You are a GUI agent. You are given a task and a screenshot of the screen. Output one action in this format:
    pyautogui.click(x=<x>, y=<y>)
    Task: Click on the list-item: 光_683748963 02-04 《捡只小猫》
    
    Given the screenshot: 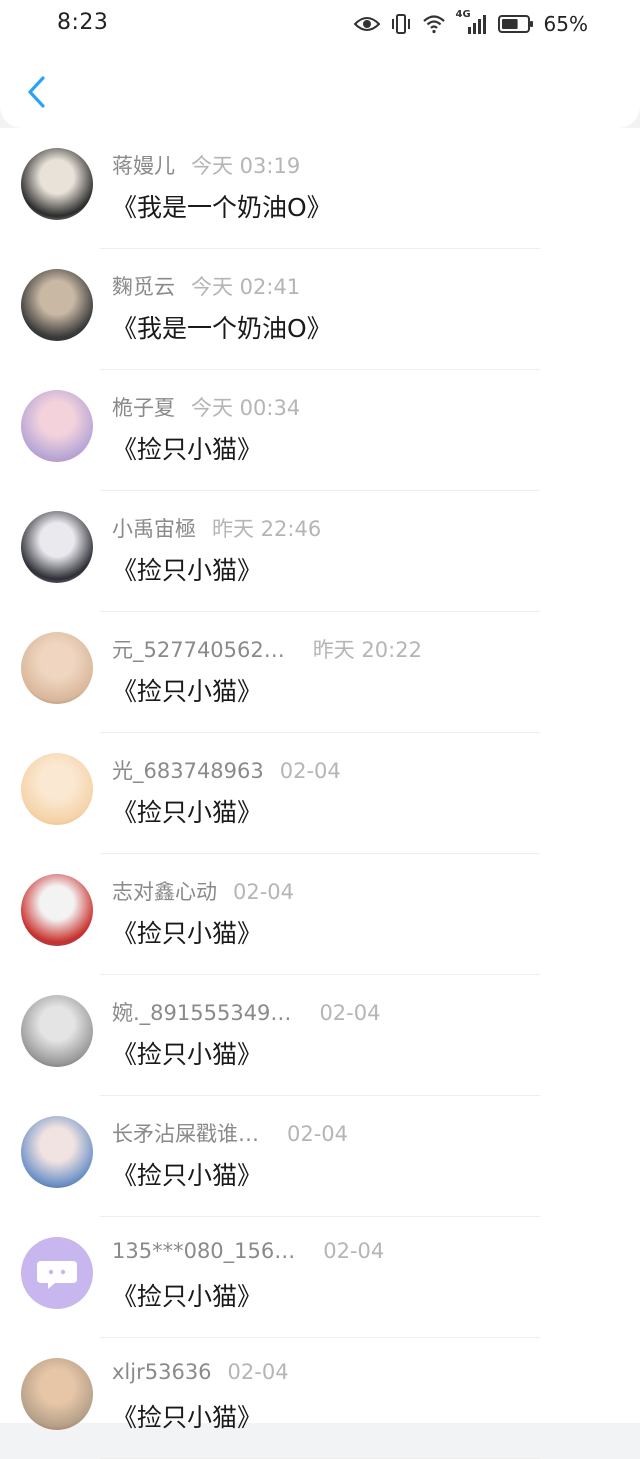 What is the action you would take?
    pyautogui.click(x=320, y=793)
    